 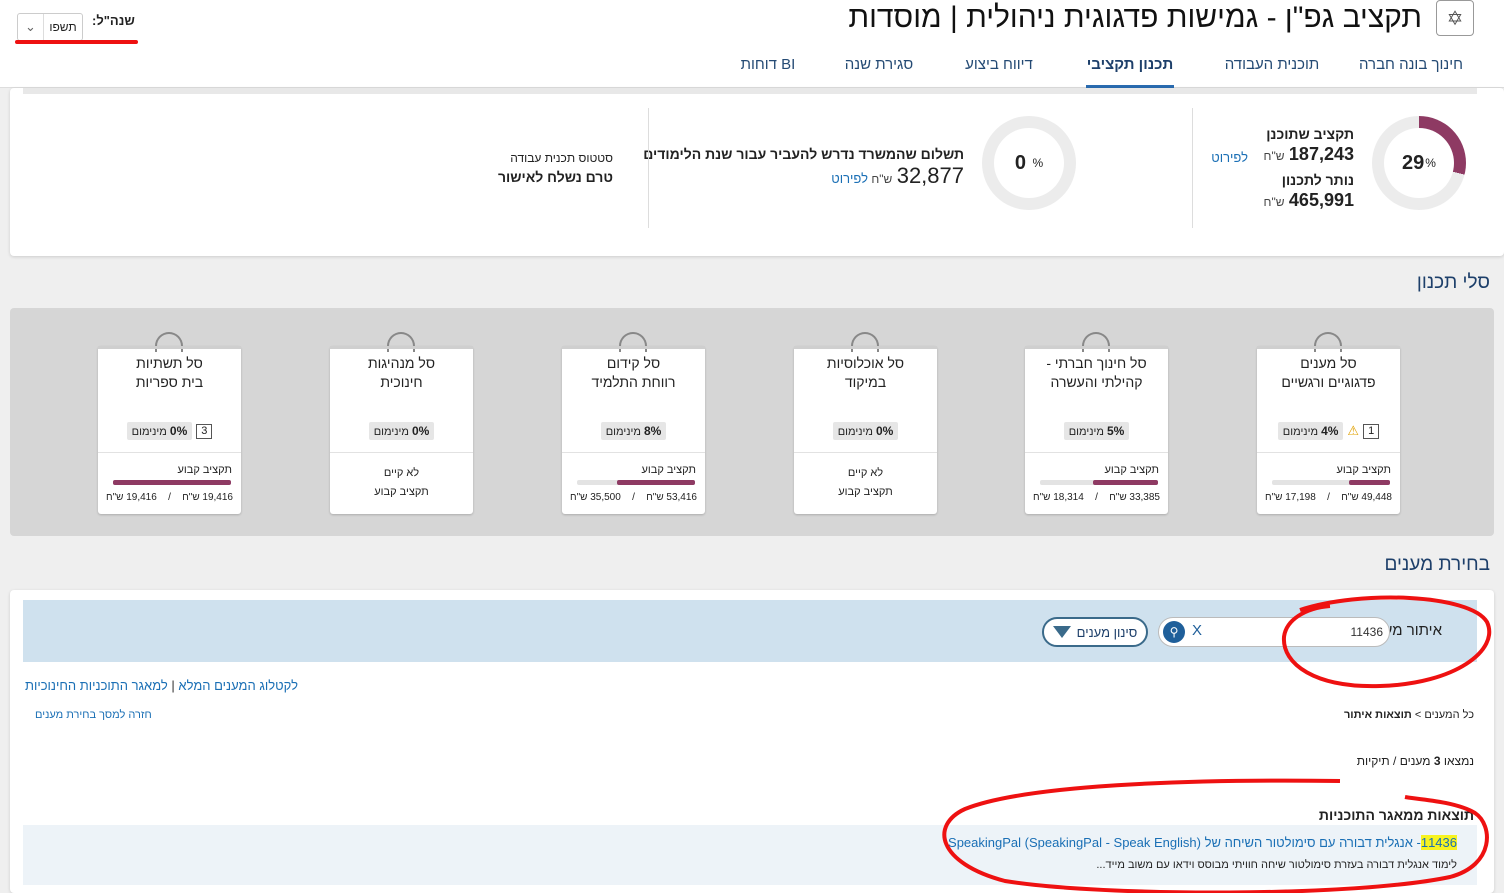 What do you see at coordinates (561, 158) in the screenshot?
I see `status-label: סטטוס תכנית עבודה` at bounding box center [561, 158].